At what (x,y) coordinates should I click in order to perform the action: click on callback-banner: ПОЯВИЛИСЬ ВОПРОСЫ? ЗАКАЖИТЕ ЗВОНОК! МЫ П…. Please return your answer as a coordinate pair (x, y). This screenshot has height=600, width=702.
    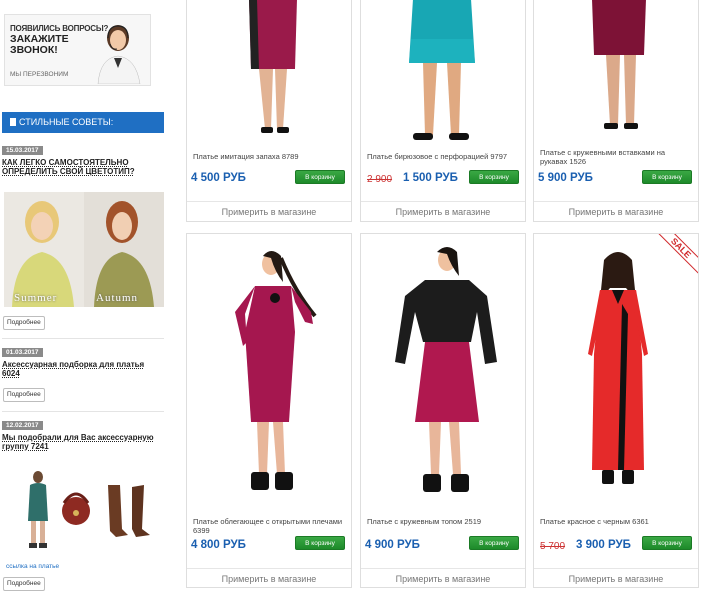
    Looking at the image, I should click on (77, 50).